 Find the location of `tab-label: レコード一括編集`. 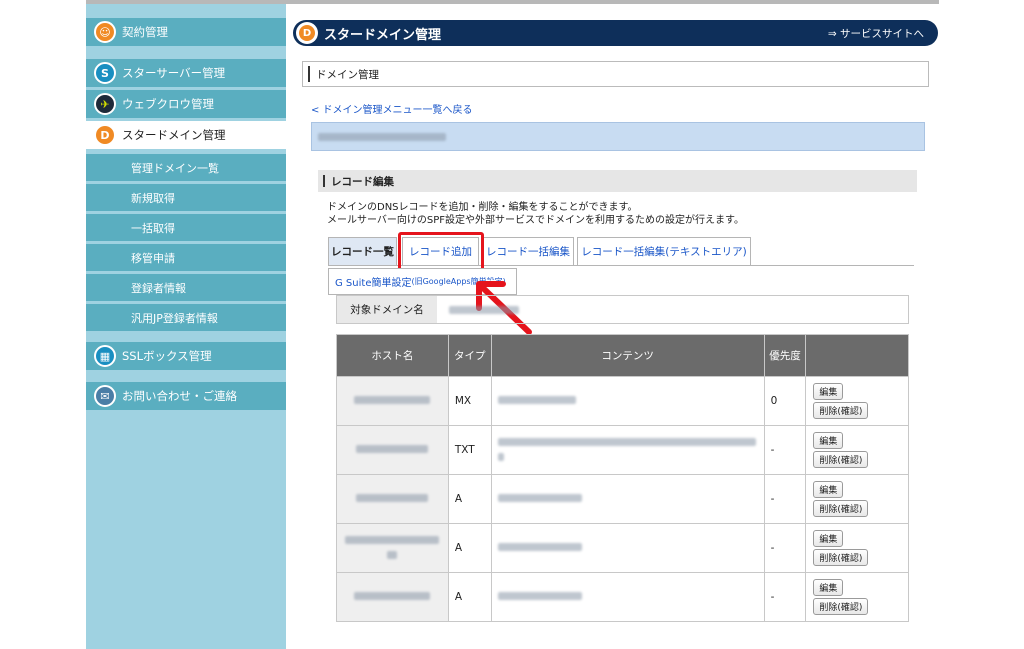

tab-label: レコード一括編集 is located at coordinates (528, 252).